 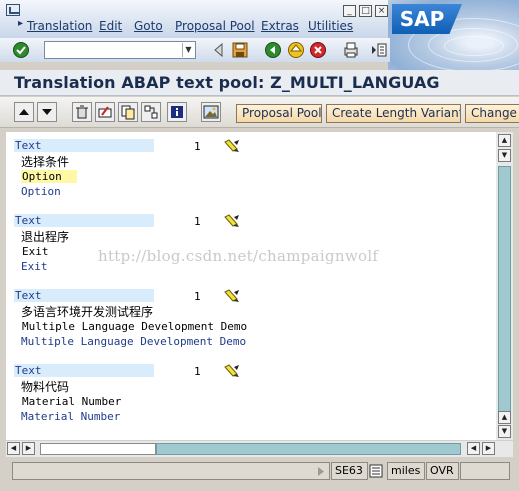 I want to click on edit-button, so click(x=105, y=112).